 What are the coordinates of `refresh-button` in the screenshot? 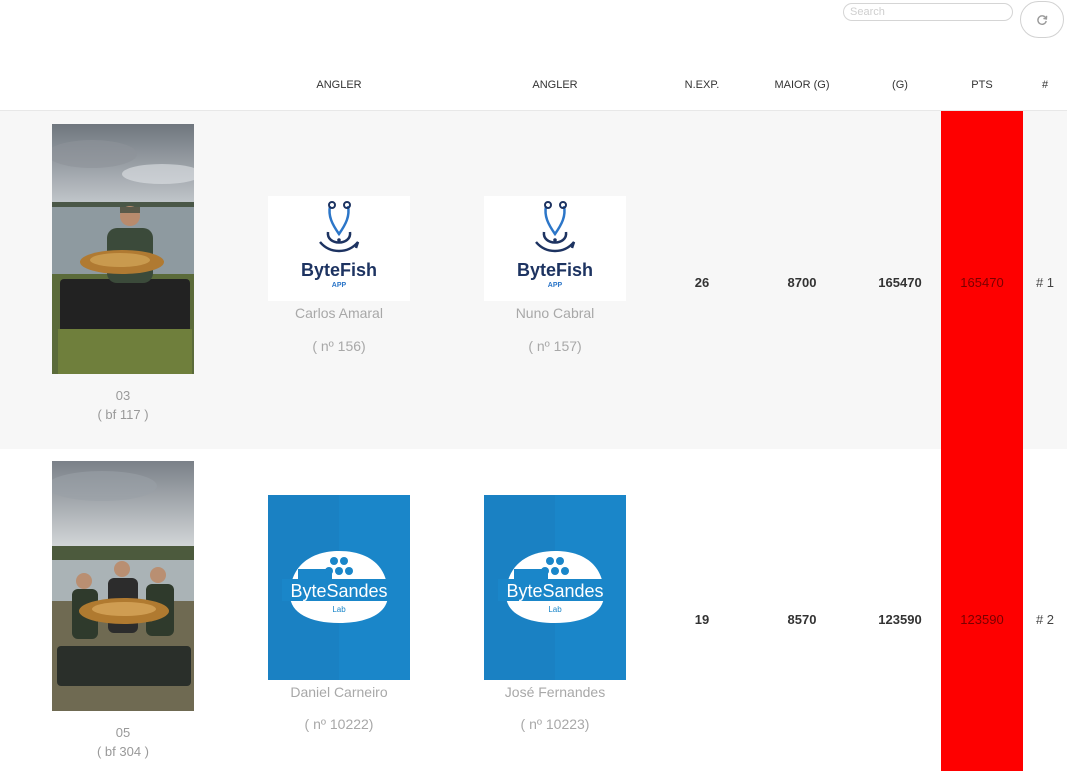 It's located at (1042, 19).